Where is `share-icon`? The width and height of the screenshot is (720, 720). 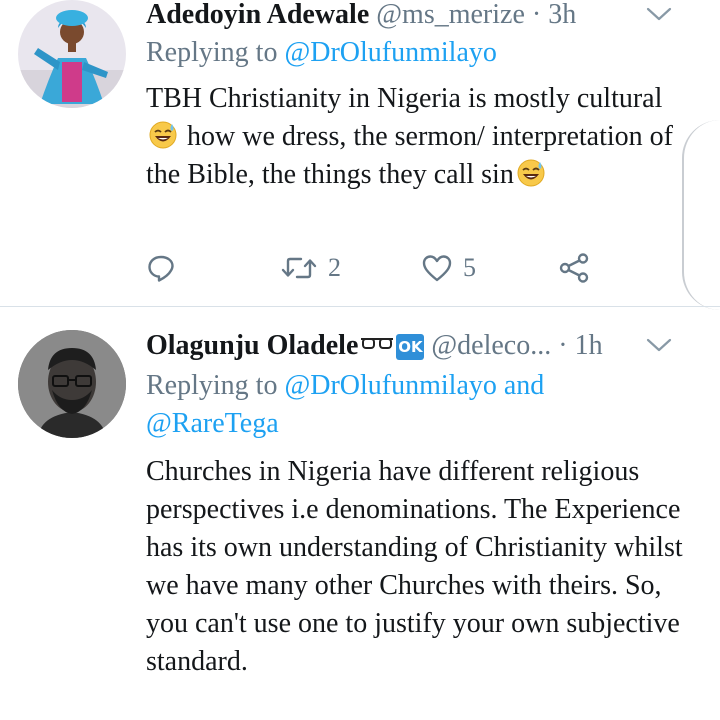
share-icon is located at coordinates (574, 268).